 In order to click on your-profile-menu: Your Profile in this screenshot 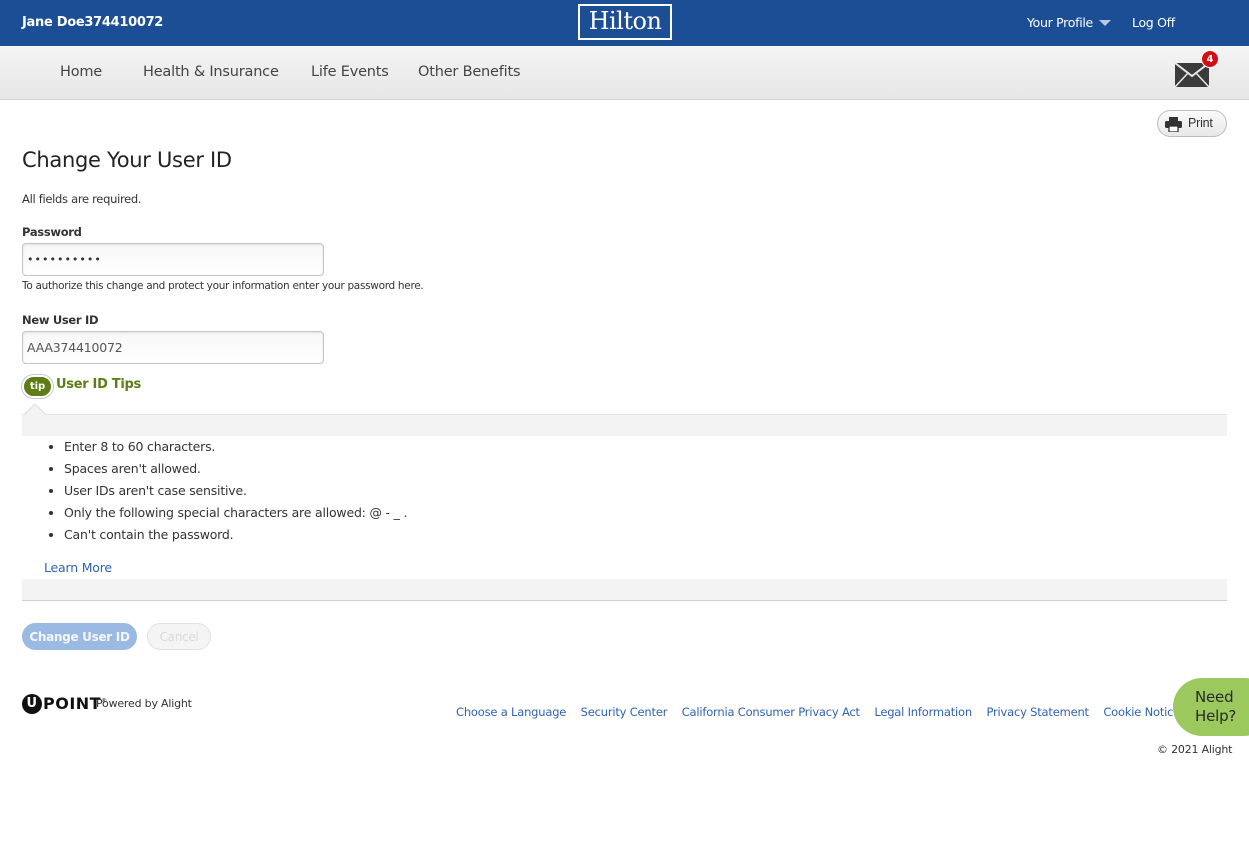, I will do `click(1069, 22)`.